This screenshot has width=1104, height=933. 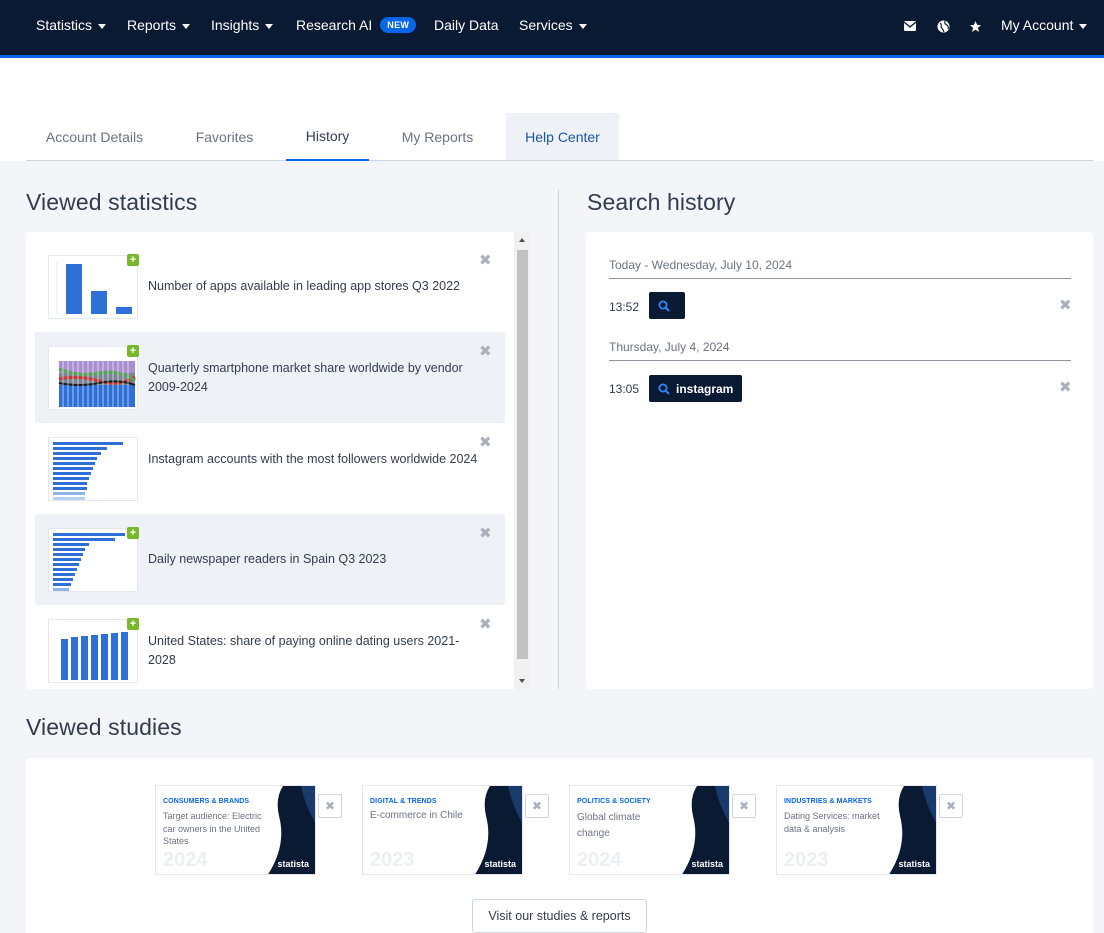 What do you see at coordinates (416, 815) in the screenshot?
I see `study-title: E-commerce in Chile` at bounding box center [416, 815].